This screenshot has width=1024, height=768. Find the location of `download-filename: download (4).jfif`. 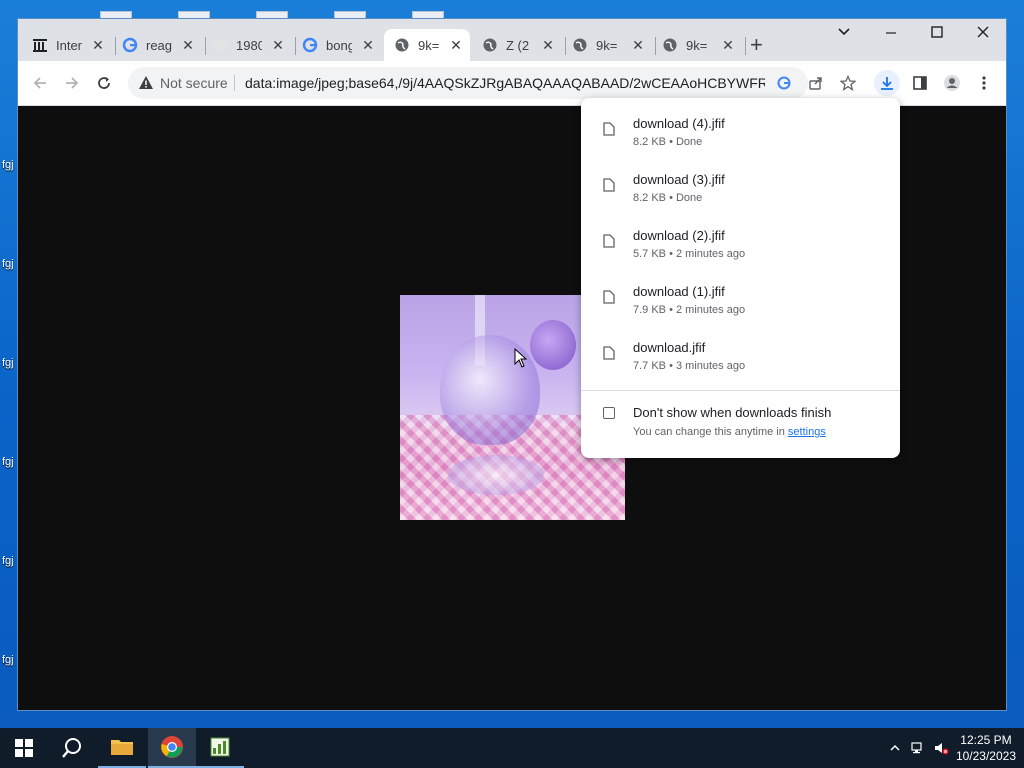

download-filename: download (4).jfif is located at coordinates (679, 123).